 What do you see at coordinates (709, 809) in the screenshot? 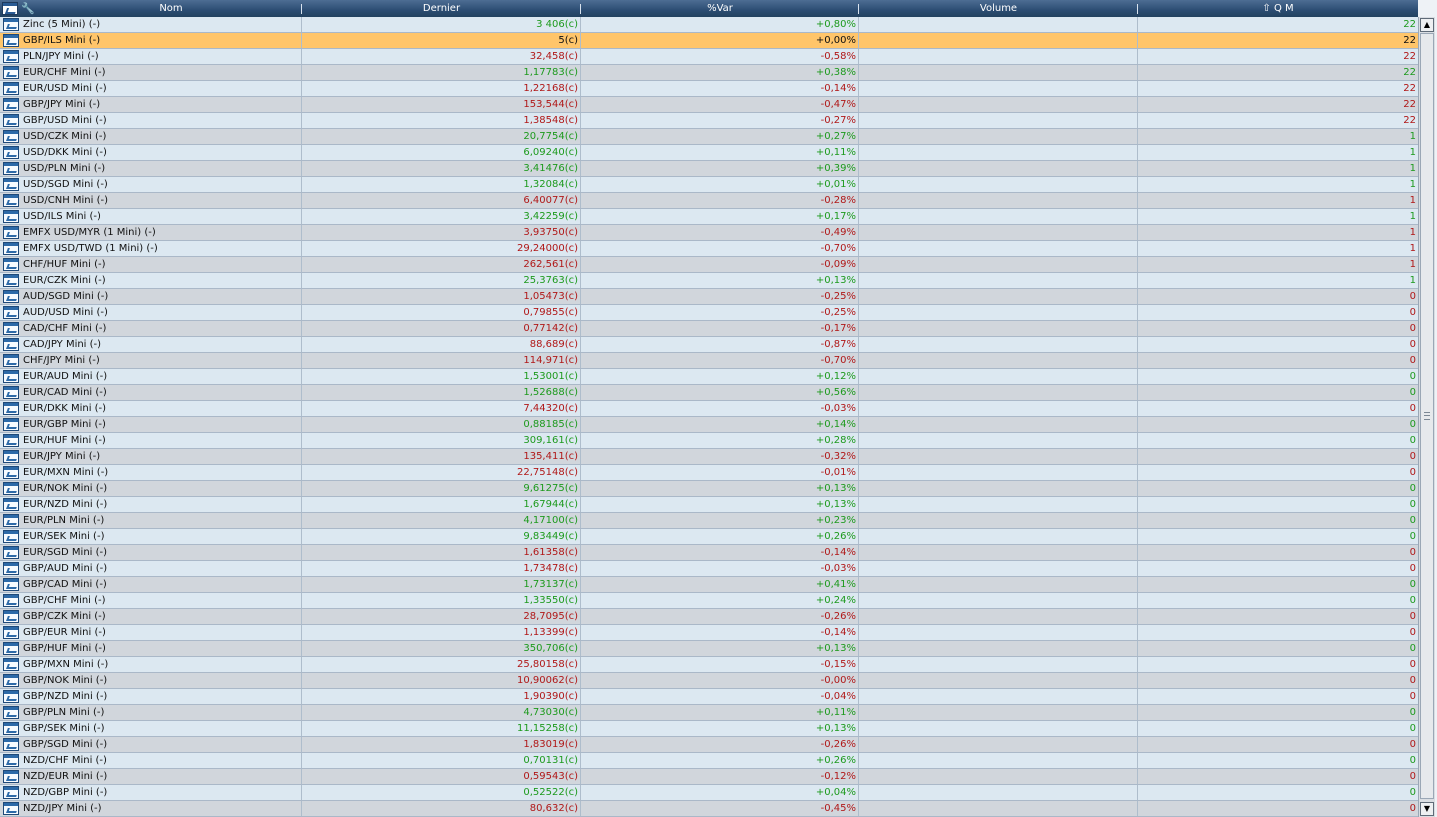
I see `table-row: NZD/JPY Mini (-) 80,632(c) -0,45% 0` at bounding box center [709, 809].